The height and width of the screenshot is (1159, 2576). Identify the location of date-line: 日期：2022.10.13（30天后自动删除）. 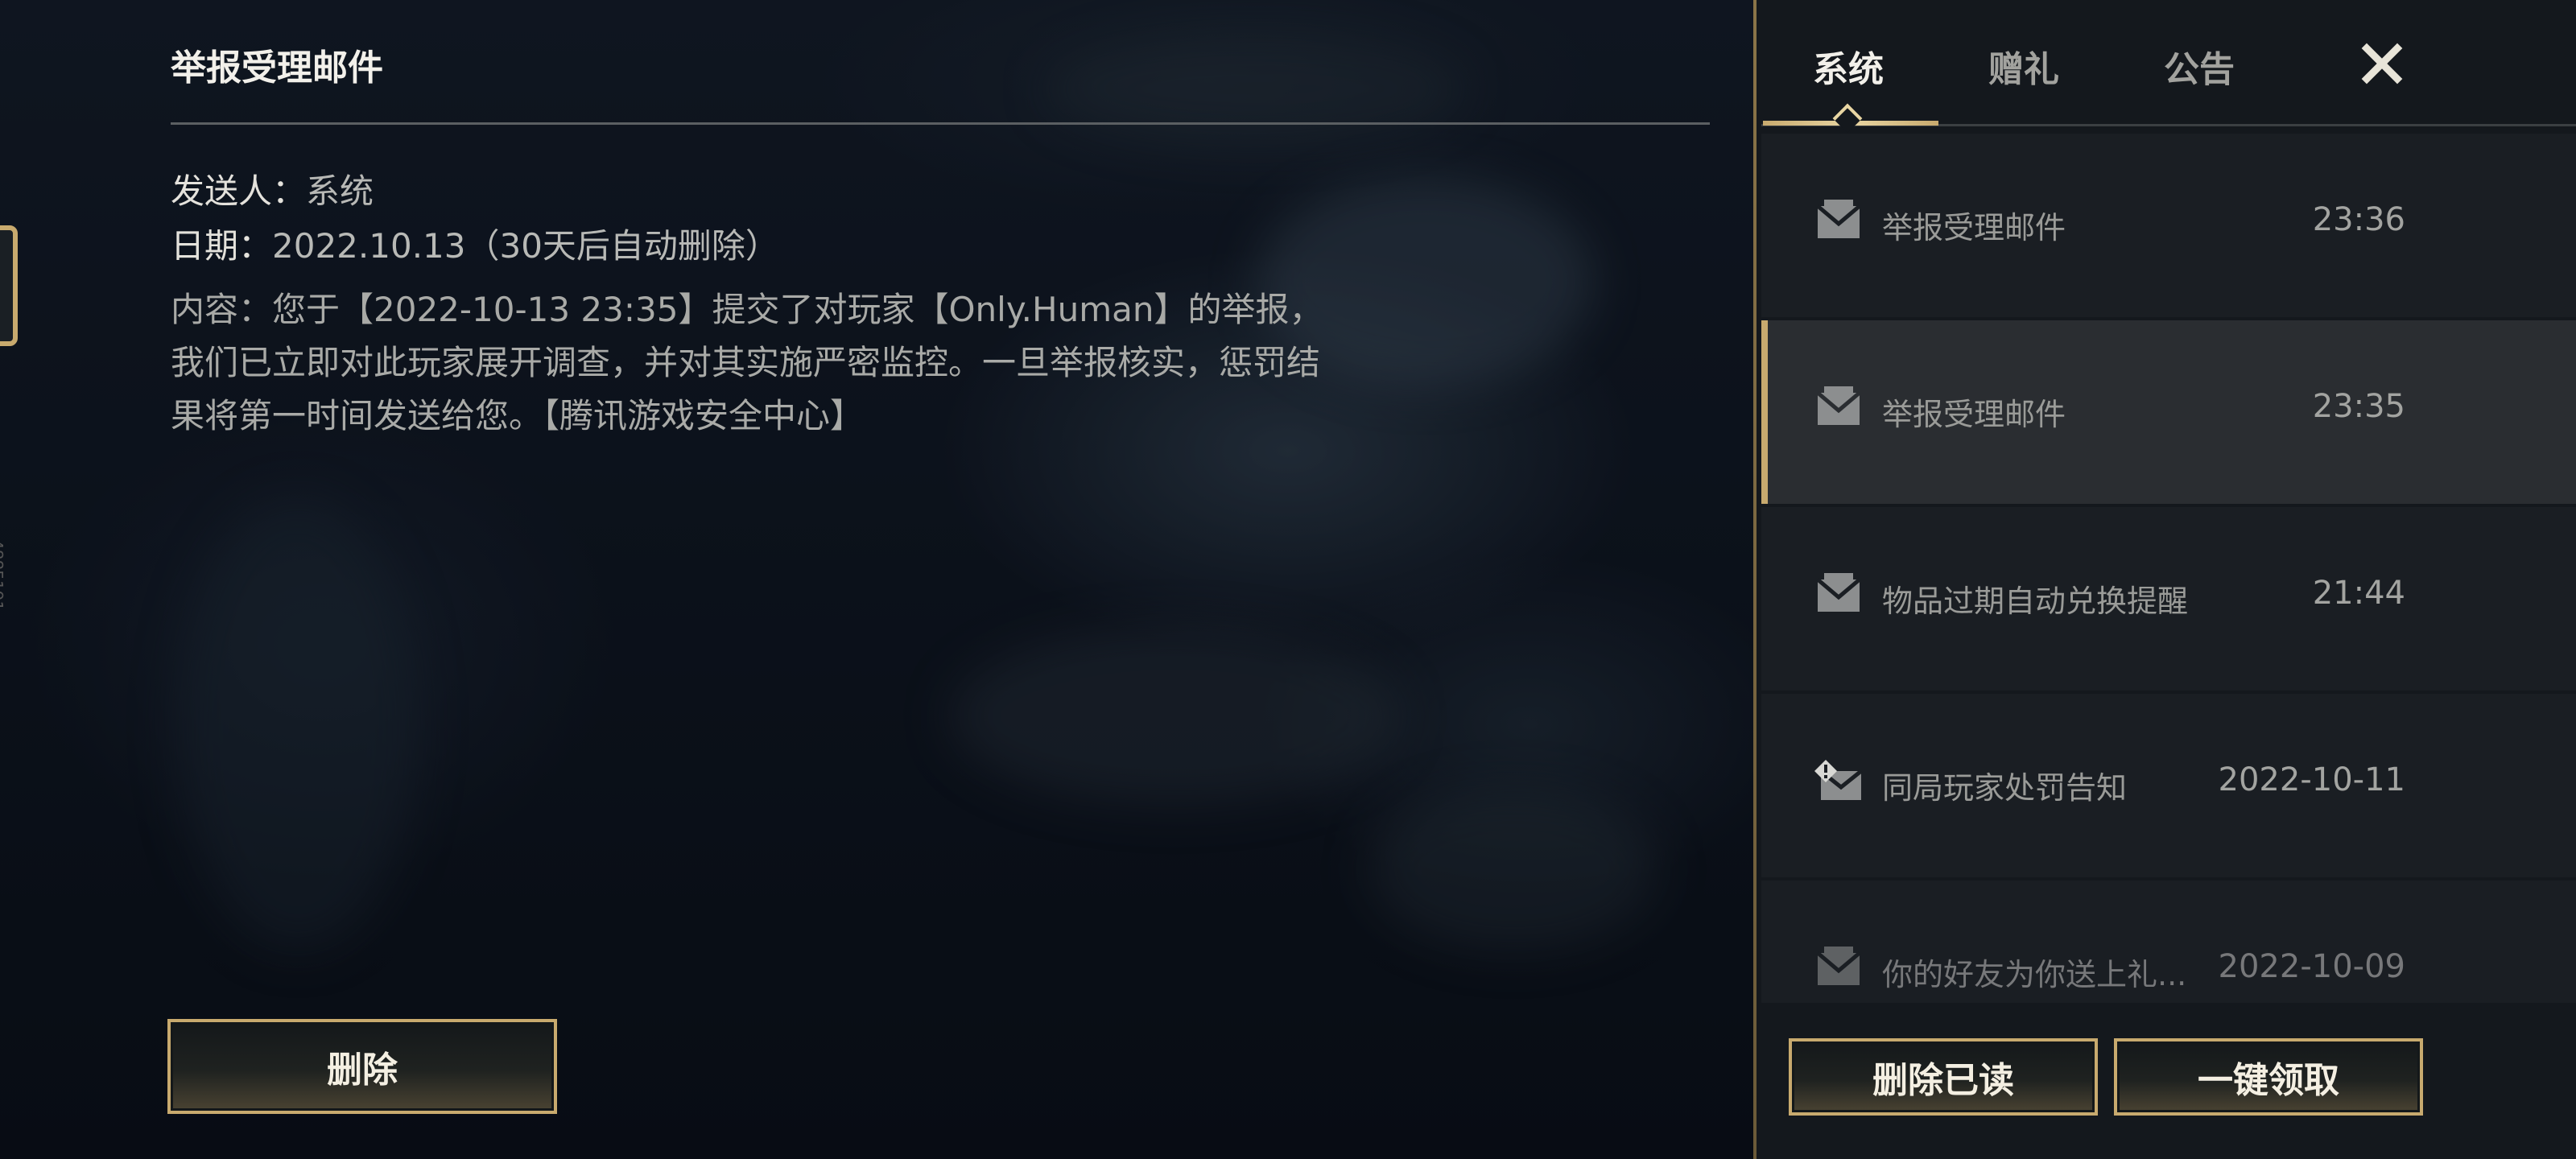
(475, 243).